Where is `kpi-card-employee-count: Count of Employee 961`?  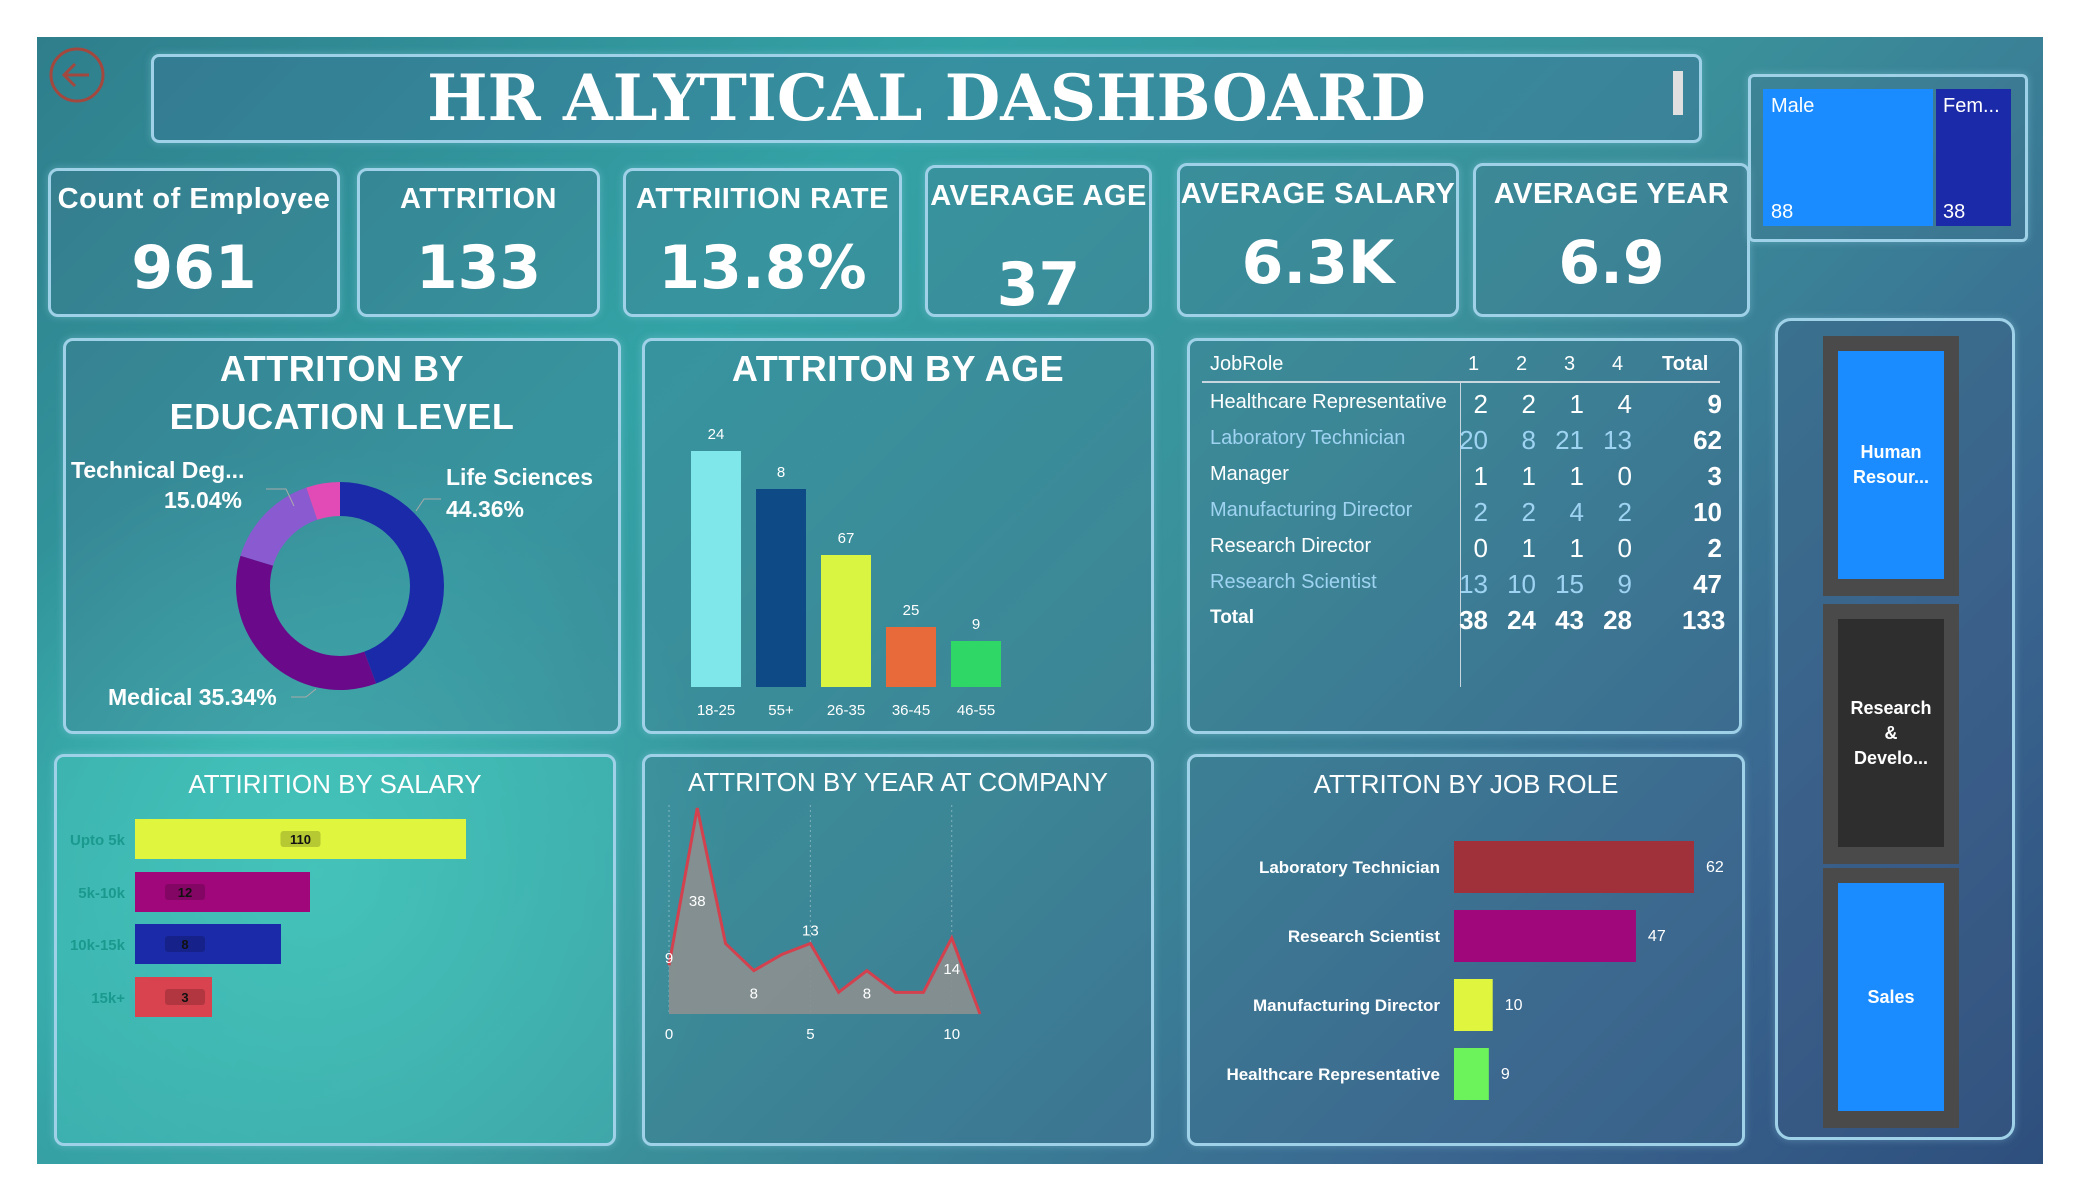
kpi-card-employee-count: Count of Employee 961 is located at coordinates (194, 242).